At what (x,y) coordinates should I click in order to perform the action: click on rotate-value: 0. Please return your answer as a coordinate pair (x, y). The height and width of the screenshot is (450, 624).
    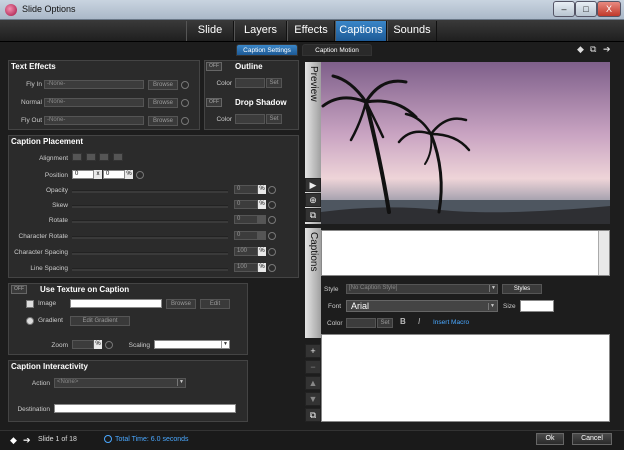
    Looking at the image, I should click on (246, 219).